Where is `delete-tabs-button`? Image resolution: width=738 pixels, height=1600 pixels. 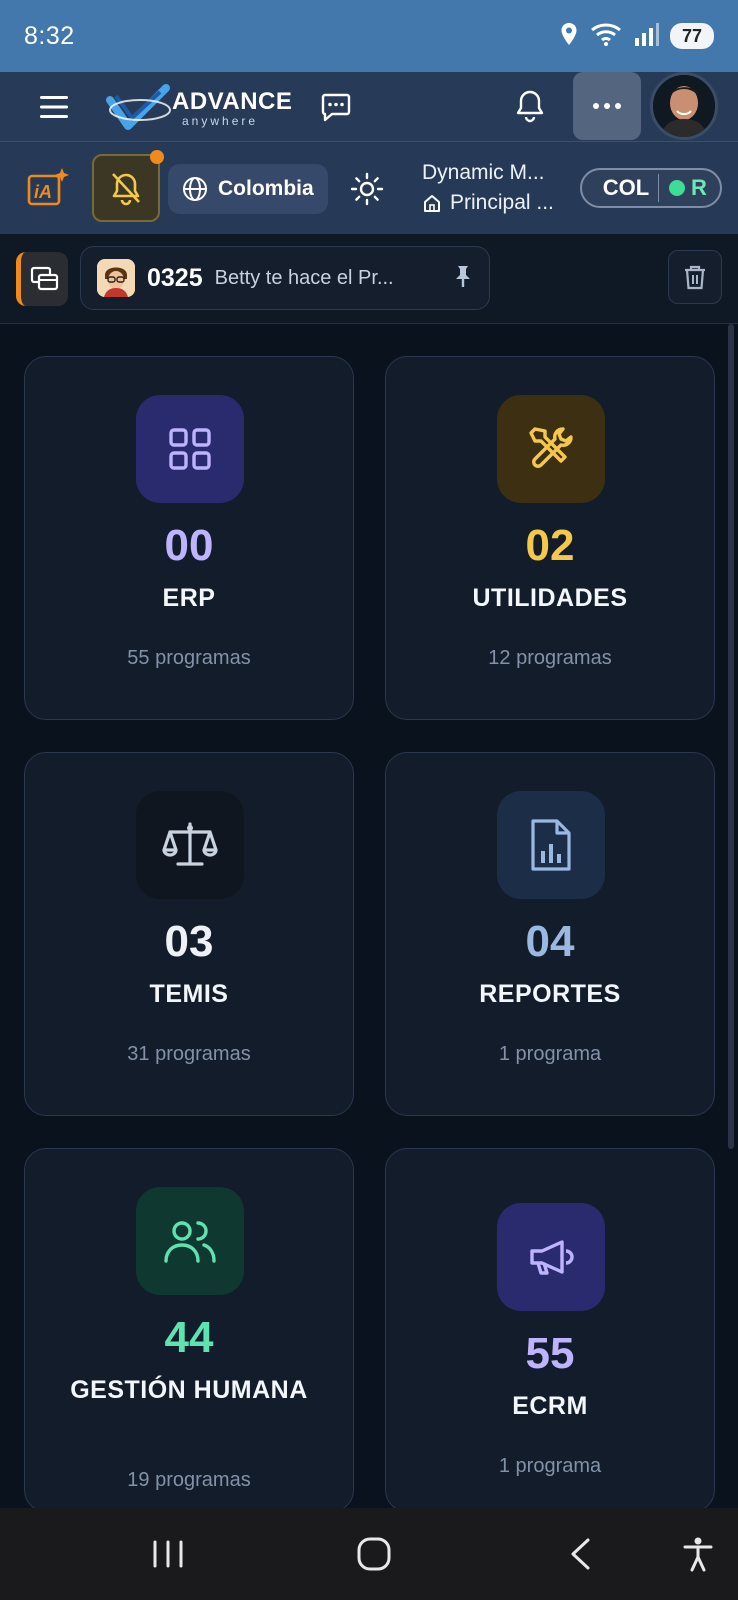
delete-tabs-button is located at coordinates (695, 277).